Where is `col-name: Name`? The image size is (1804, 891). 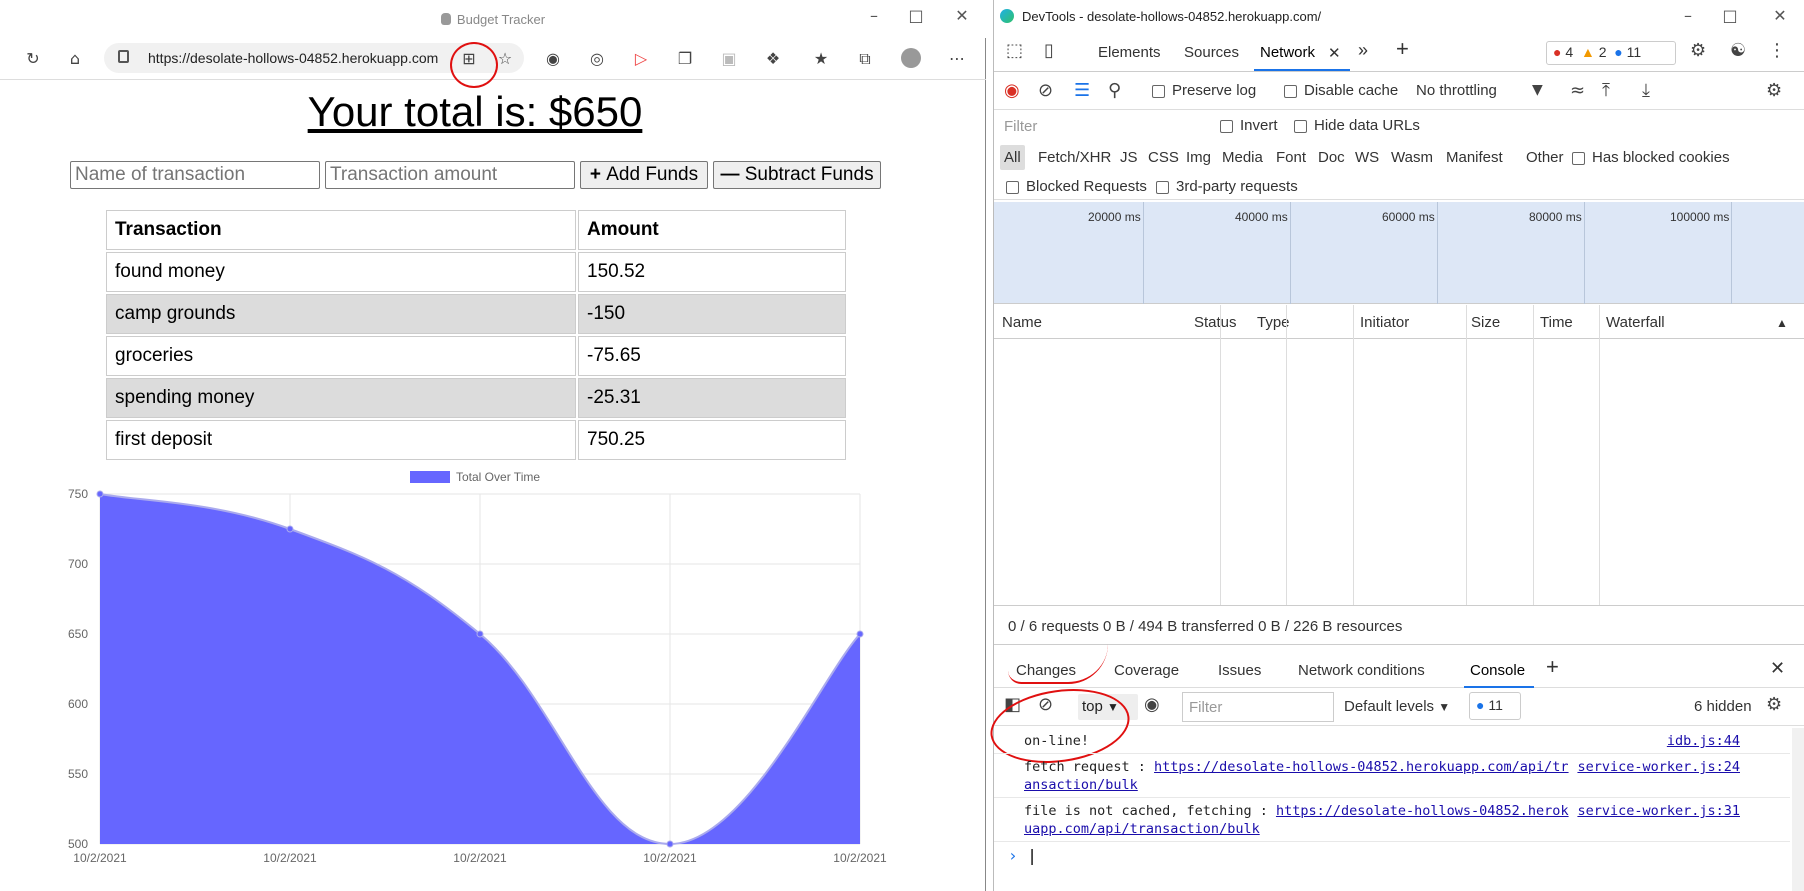
col-name: Name is located at coordinates (1022, 322).